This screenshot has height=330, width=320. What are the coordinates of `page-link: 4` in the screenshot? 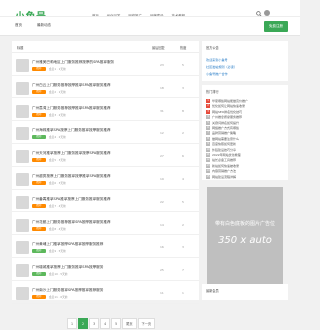 It's located at (105, 323).